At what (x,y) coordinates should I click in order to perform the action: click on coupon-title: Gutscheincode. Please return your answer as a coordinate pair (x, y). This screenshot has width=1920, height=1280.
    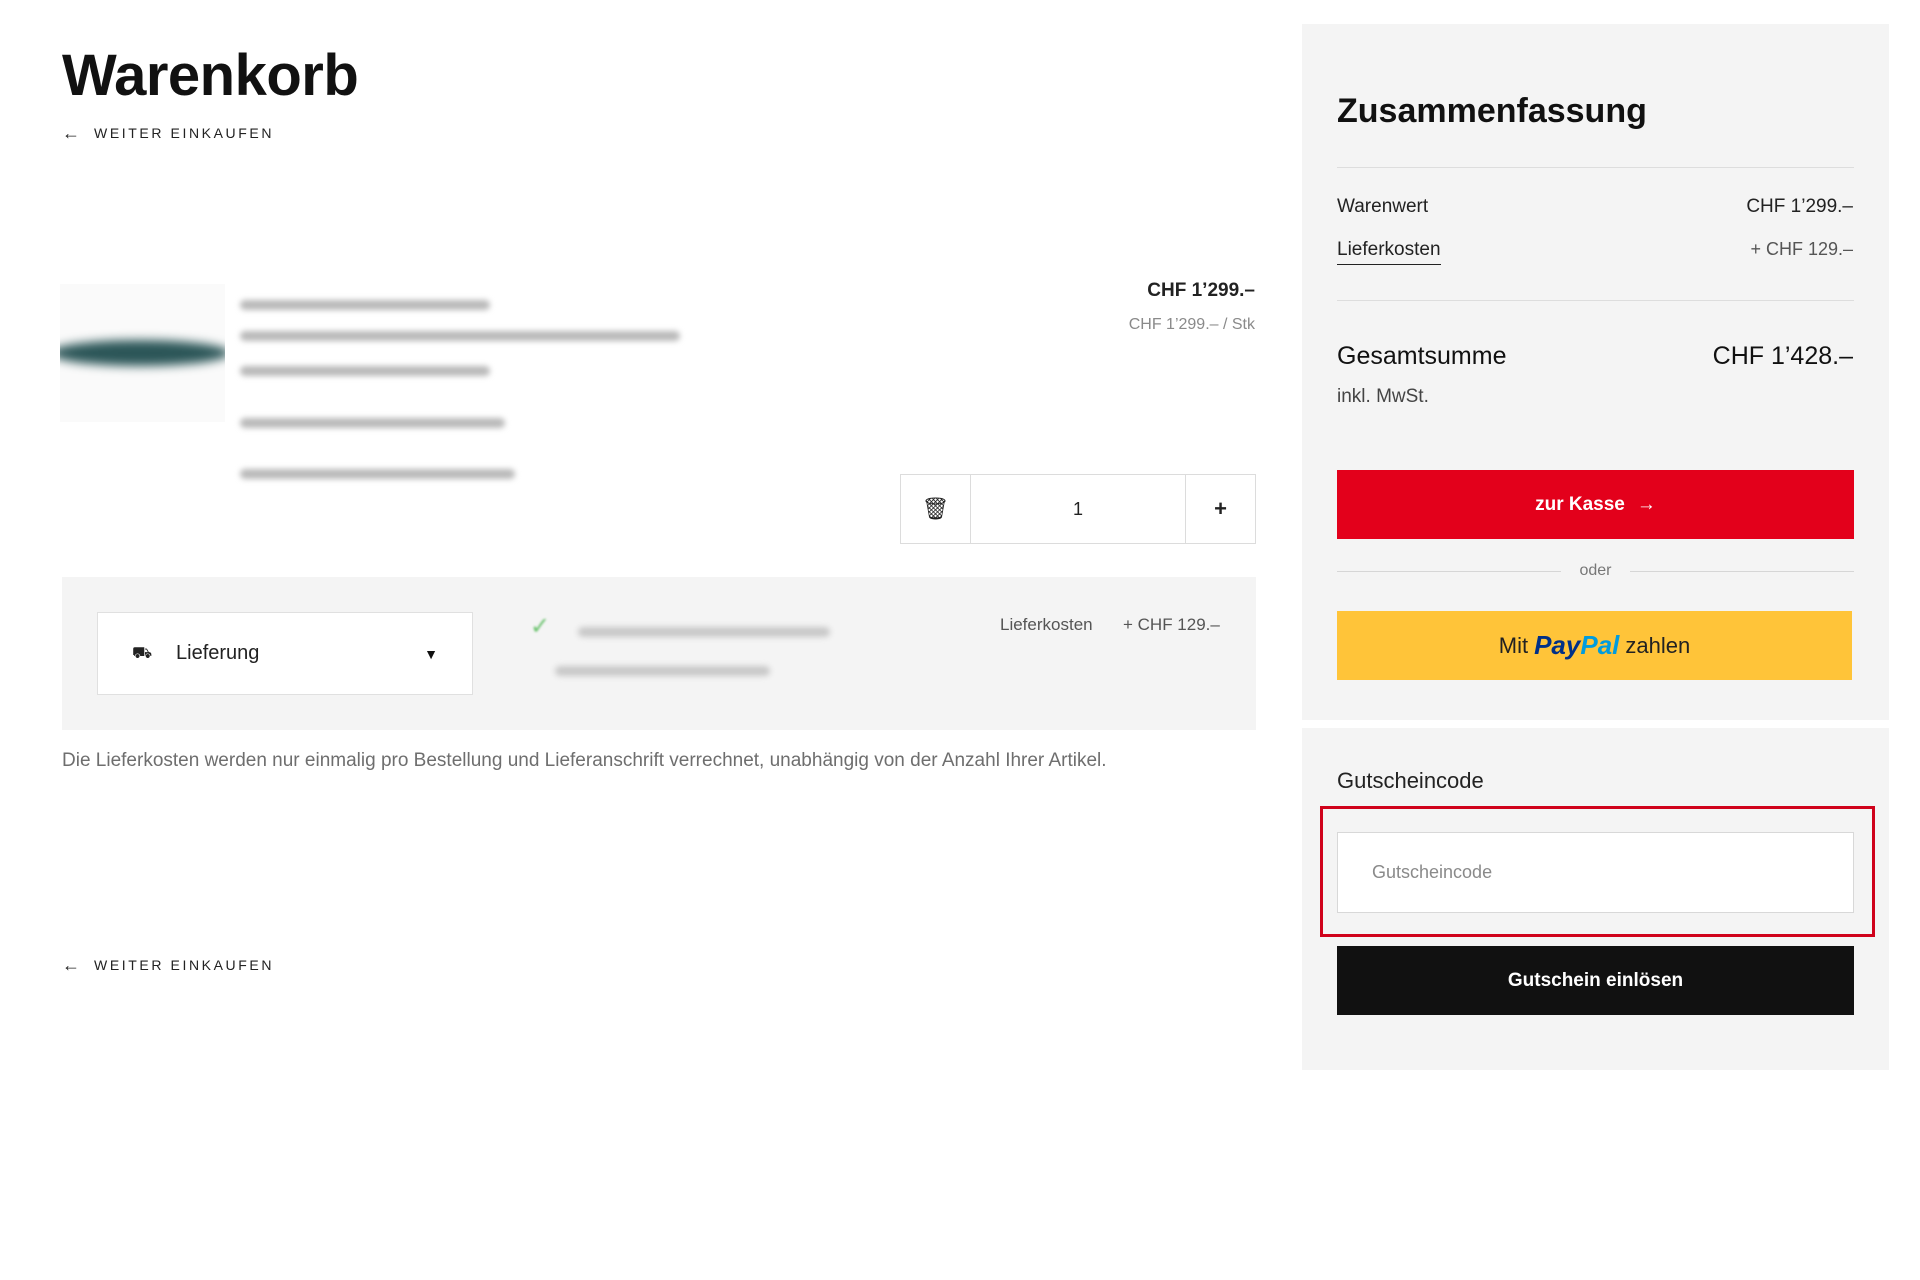
    Looking at the image, I should click on (1410, 780).